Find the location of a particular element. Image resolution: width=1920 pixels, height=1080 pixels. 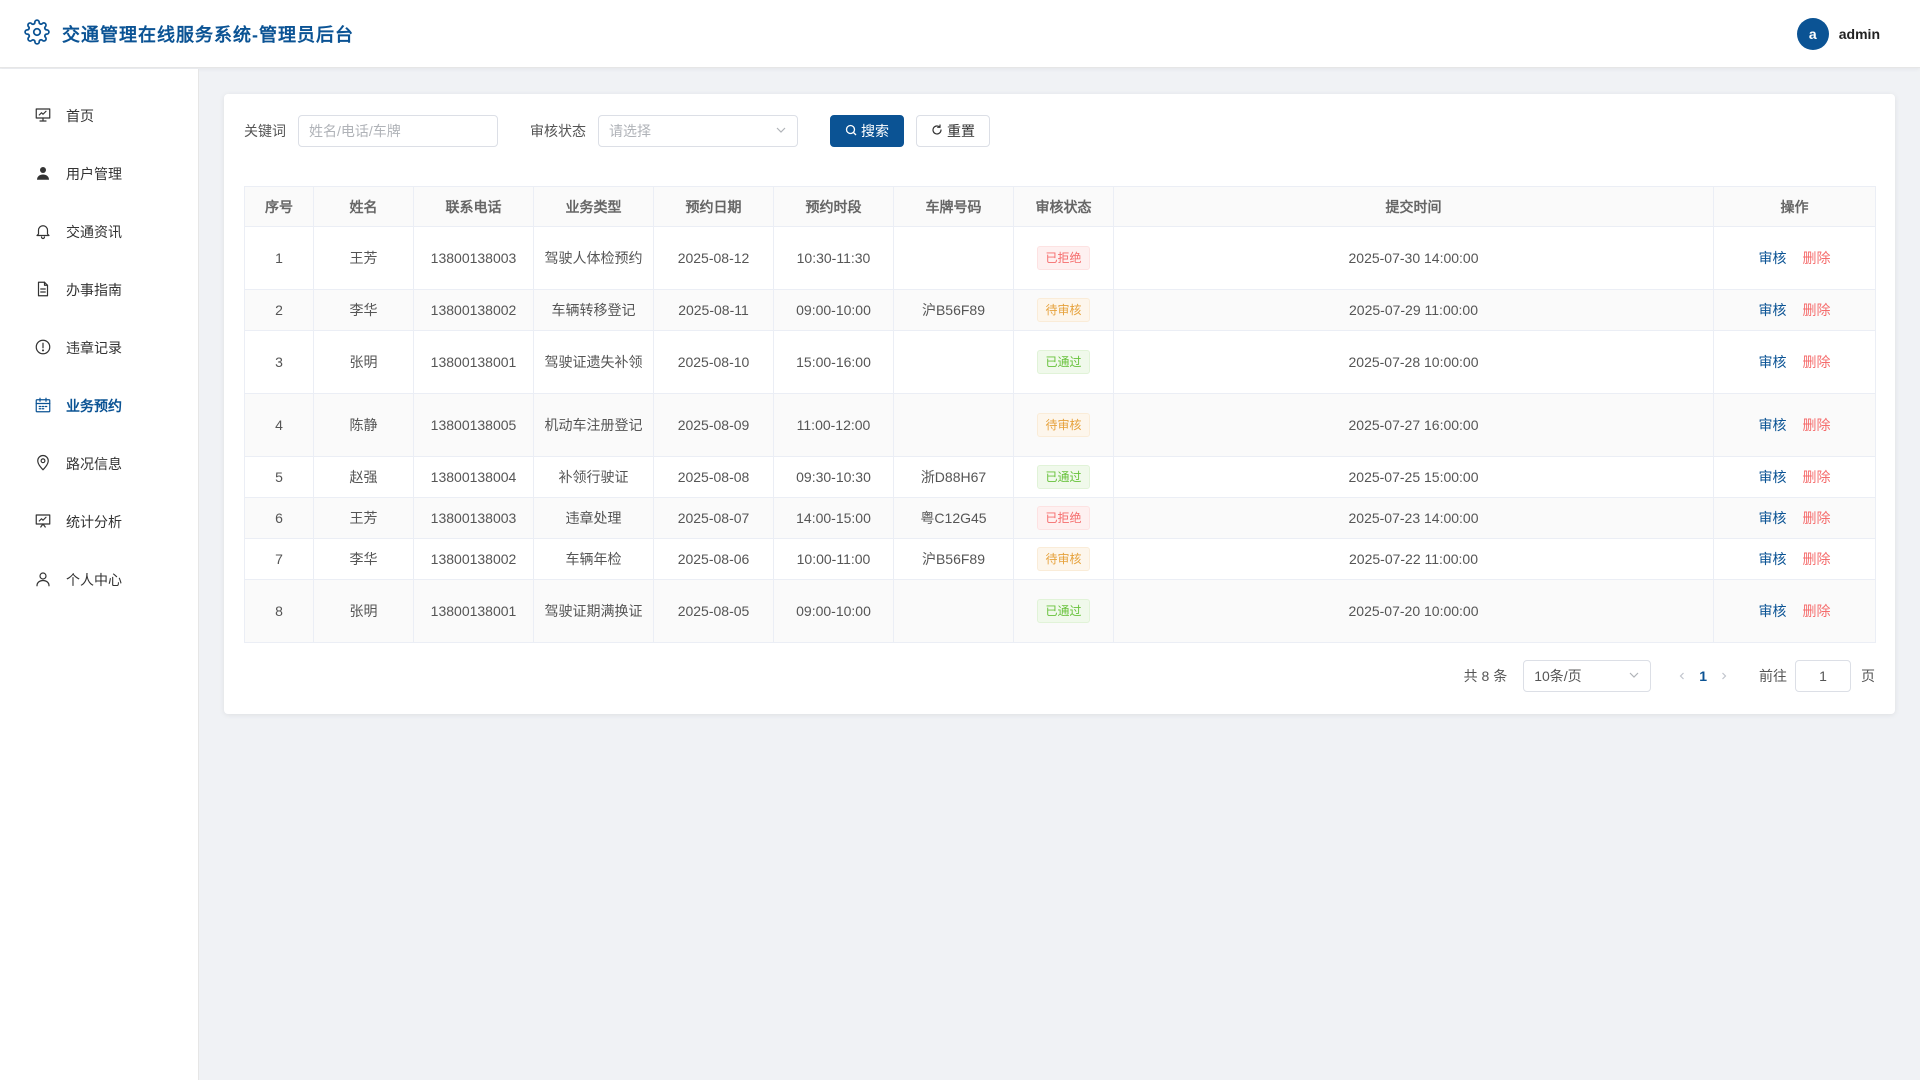

chart-board-icon is located at coordinates (43, 522).